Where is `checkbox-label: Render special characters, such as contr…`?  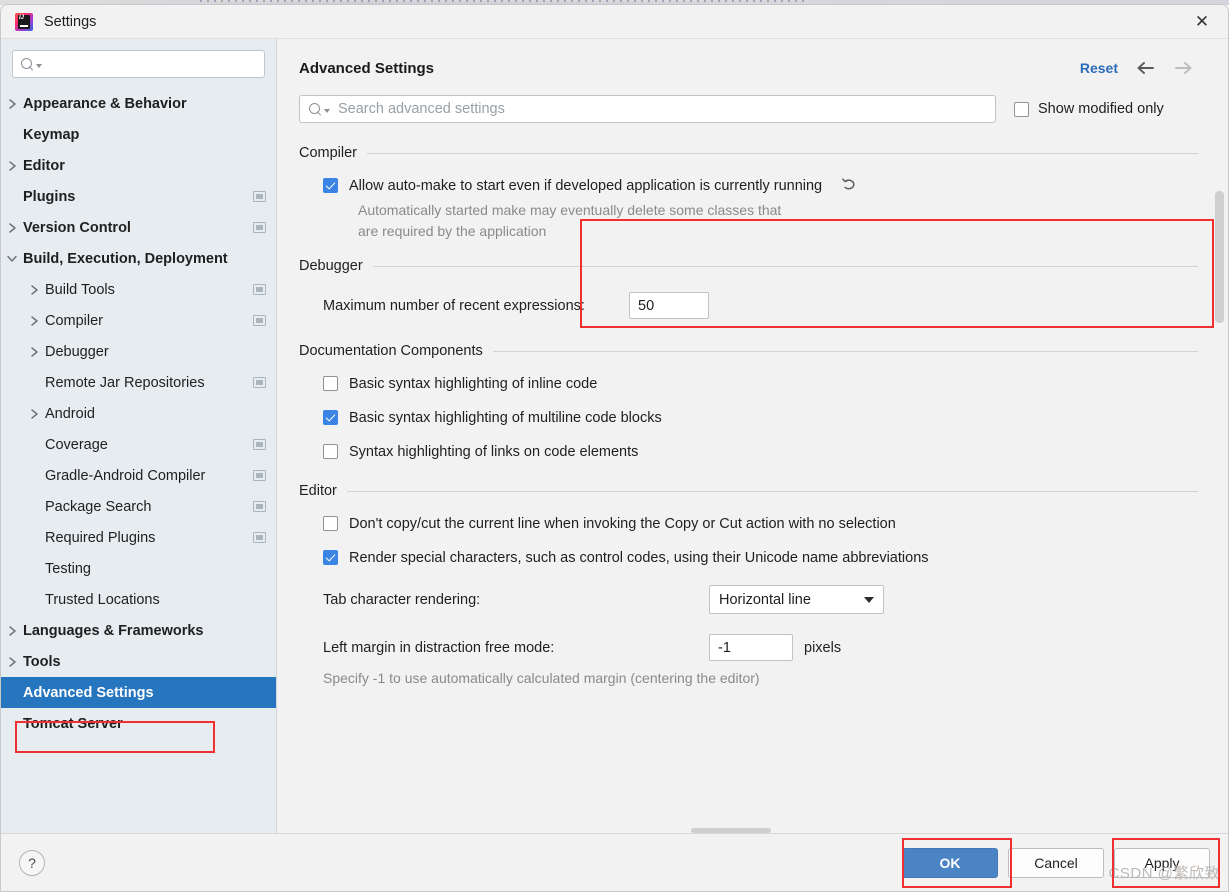 checkbox-label: Render special characters, such as contr… is located at coordinates (639, 558).